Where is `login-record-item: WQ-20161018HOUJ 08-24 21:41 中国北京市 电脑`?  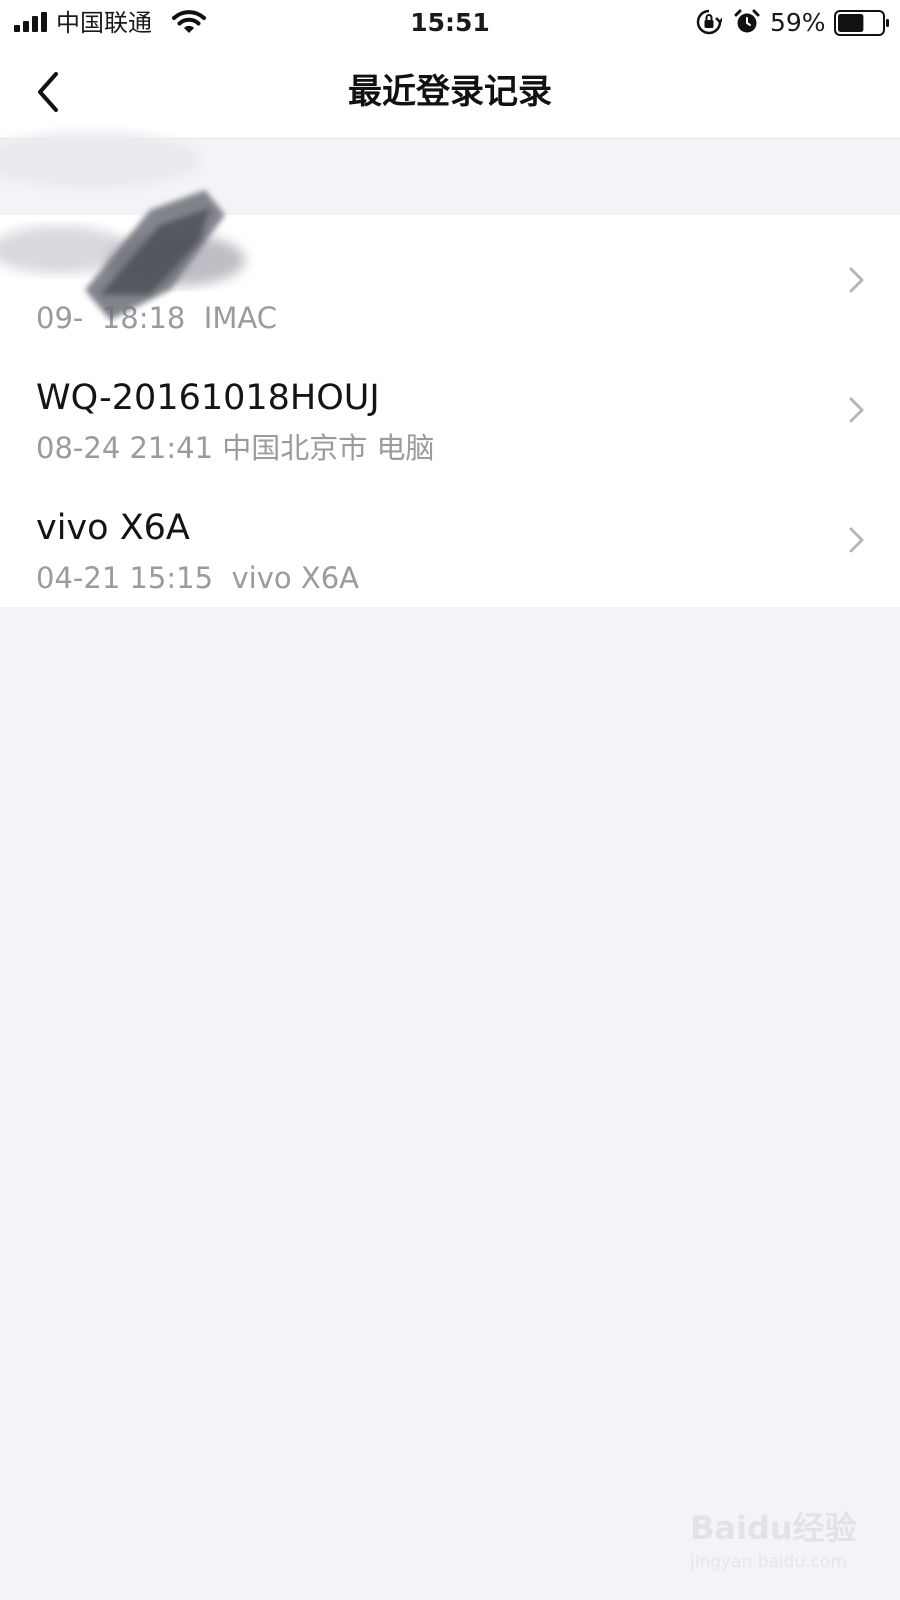
login-record-item: WQ-20161018HOUJ 08-24 21:41 中国北京市 电脑 is located at coordinates (450, 410).